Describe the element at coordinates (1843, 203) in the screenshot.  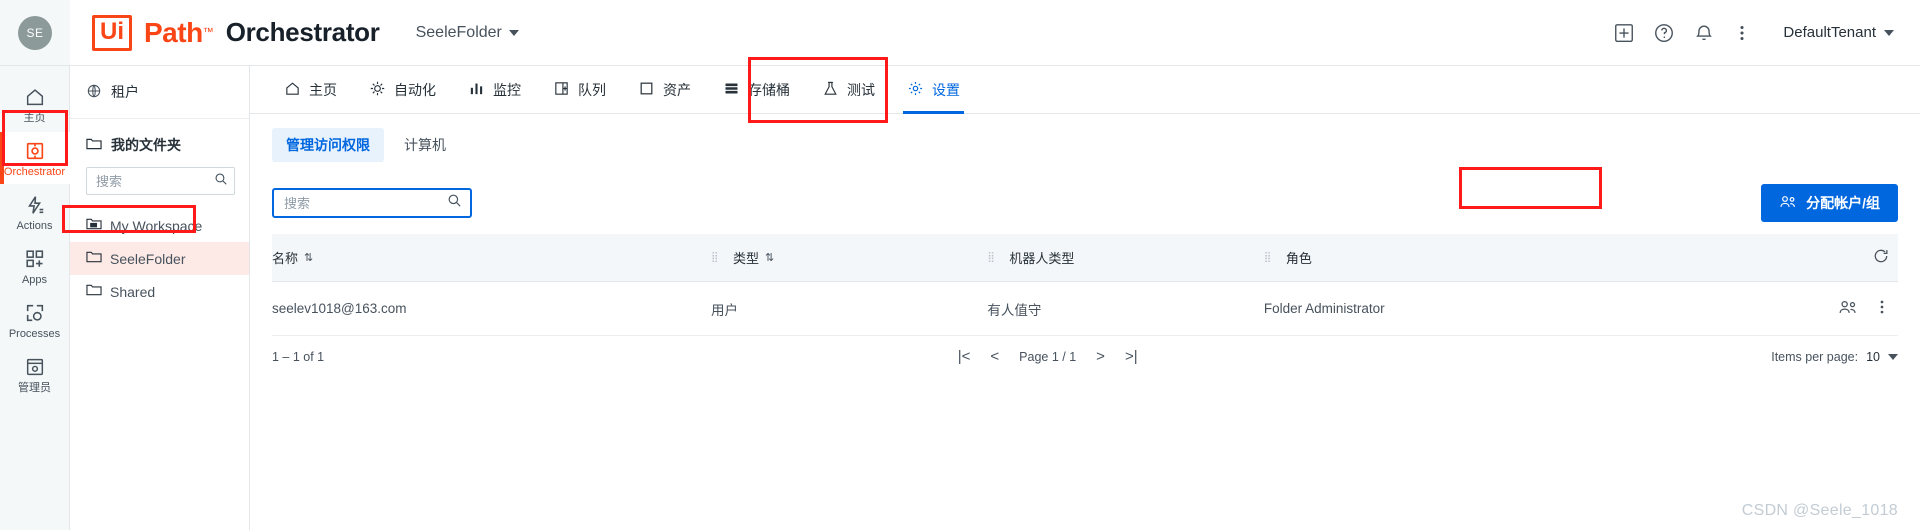
I see `assign-button-label: 分配帐户/组` at that location.